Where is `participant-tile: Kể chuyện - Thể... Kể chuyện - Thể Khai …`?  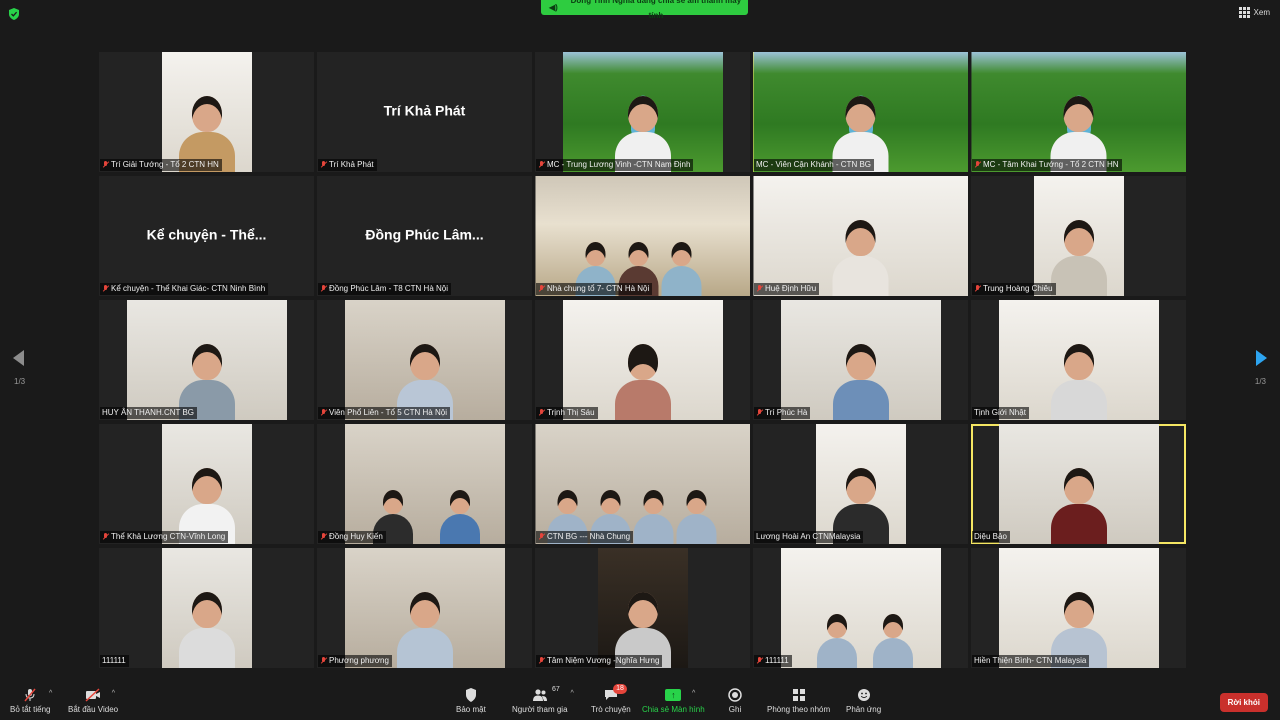 participant-tile: Kể chuyện - Thể... Kể chuyện - Thể Khai … is located at coordinates (206, 236).